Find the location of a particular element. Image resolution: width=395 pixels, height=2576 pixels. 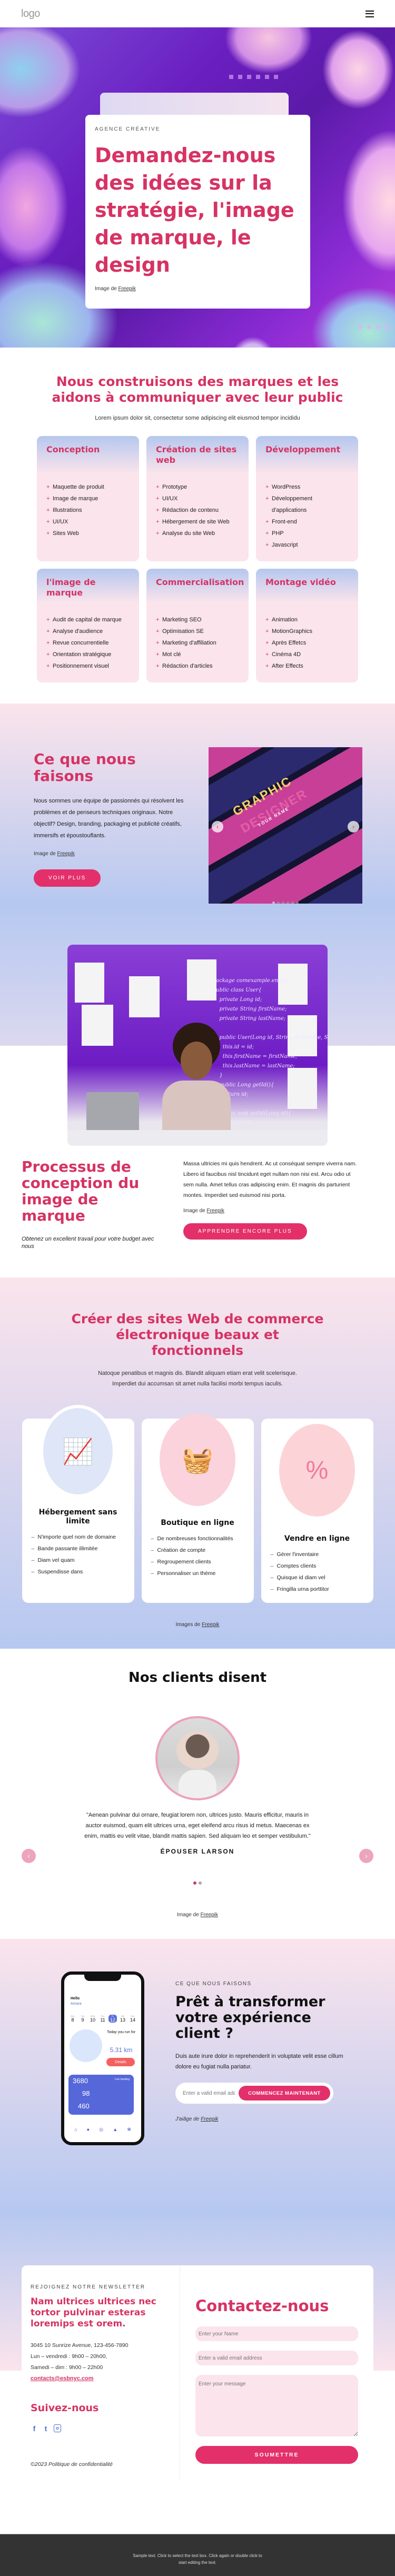

logo: logo is located at coordinates (30, 14).